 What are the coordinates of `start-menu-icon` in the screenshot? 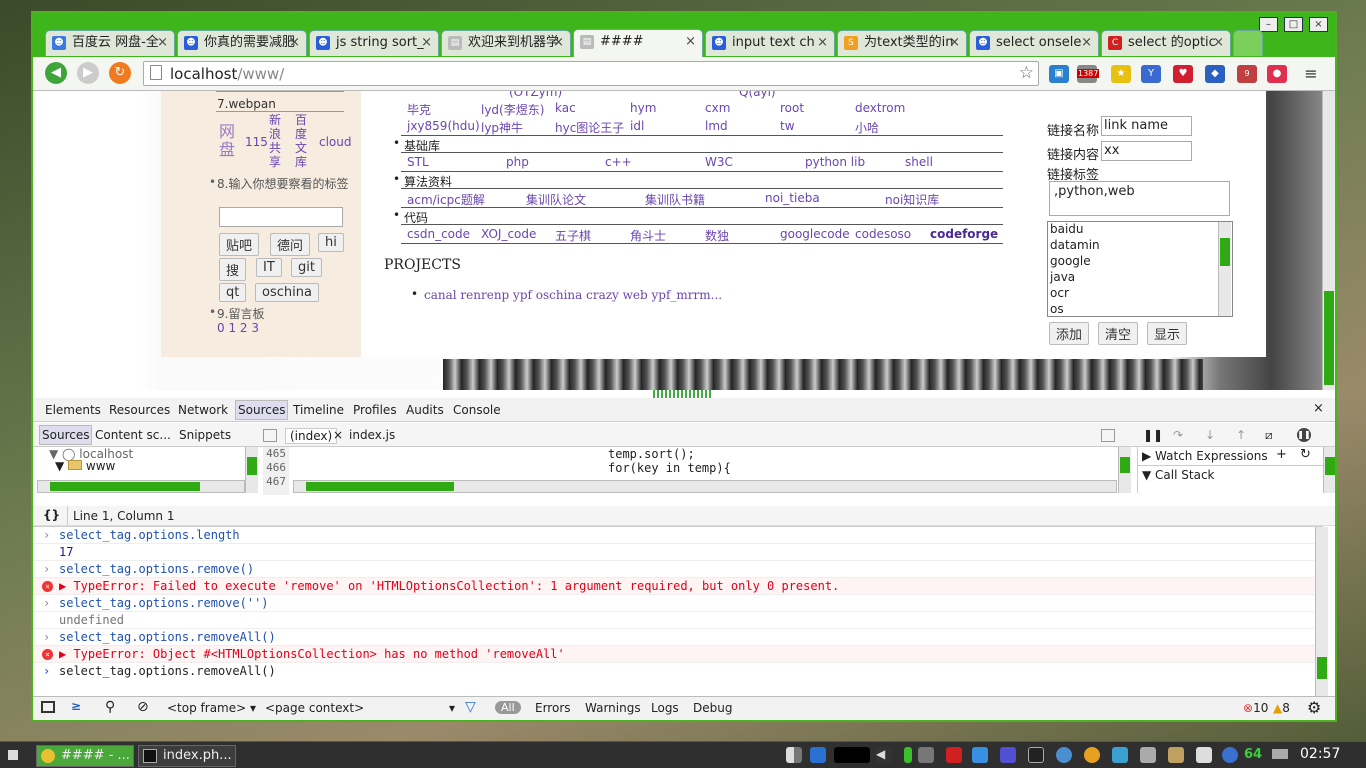 It's located at (13, 755).